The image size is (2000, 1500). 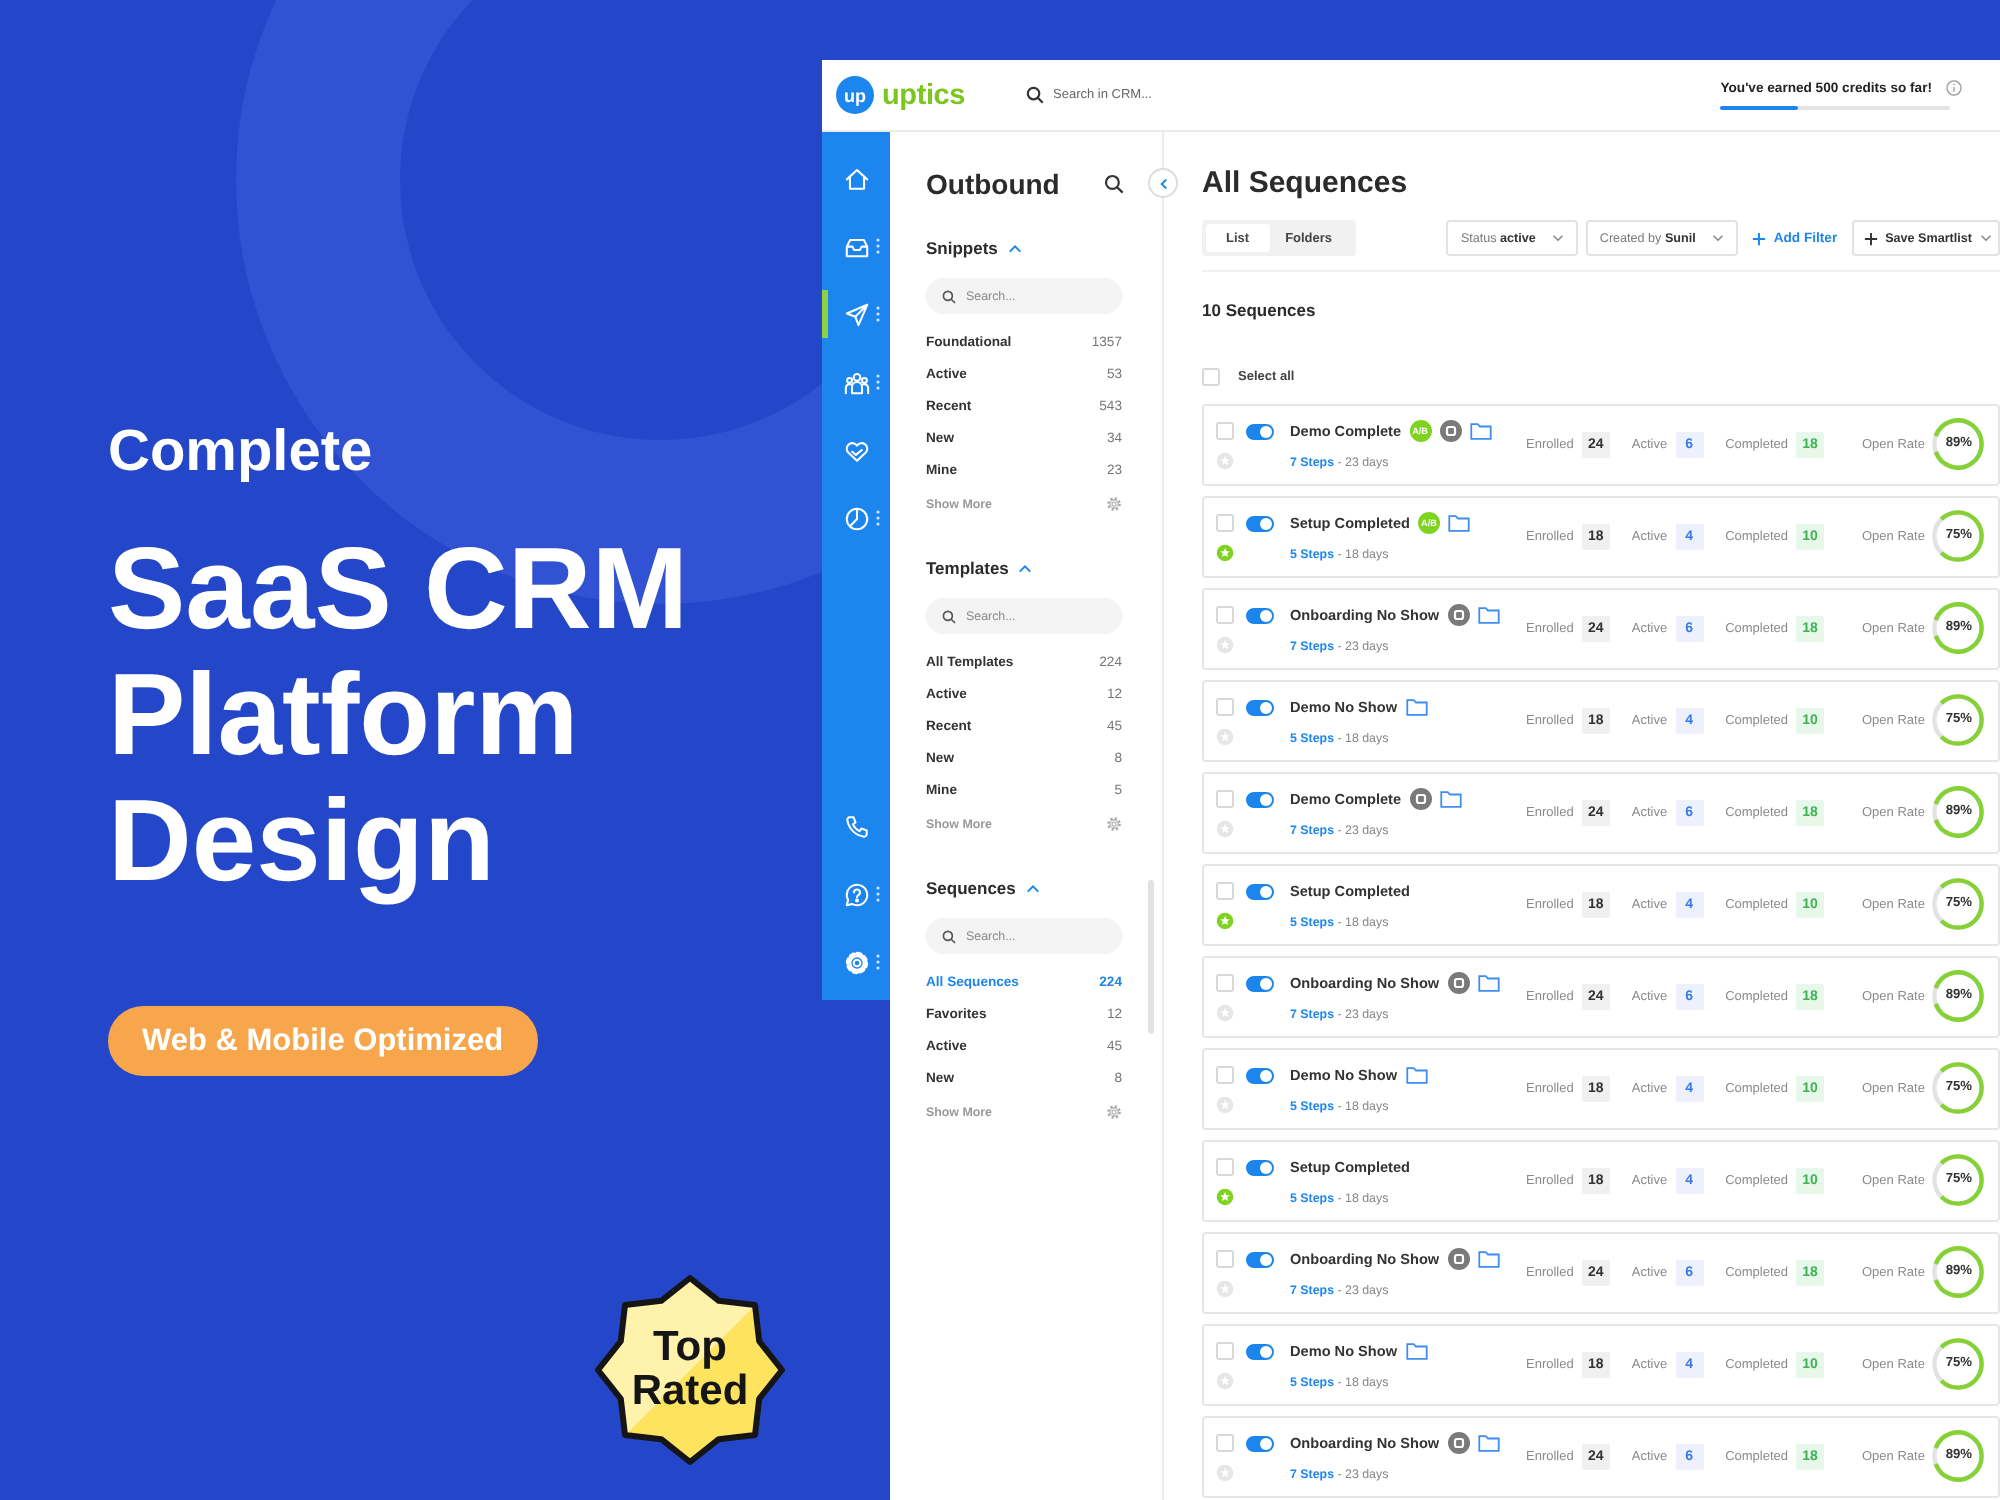 What do you see at coordinates (967, 568) in the screenshot?
I see `section-title: Templates` at bounding box center [967, 568].